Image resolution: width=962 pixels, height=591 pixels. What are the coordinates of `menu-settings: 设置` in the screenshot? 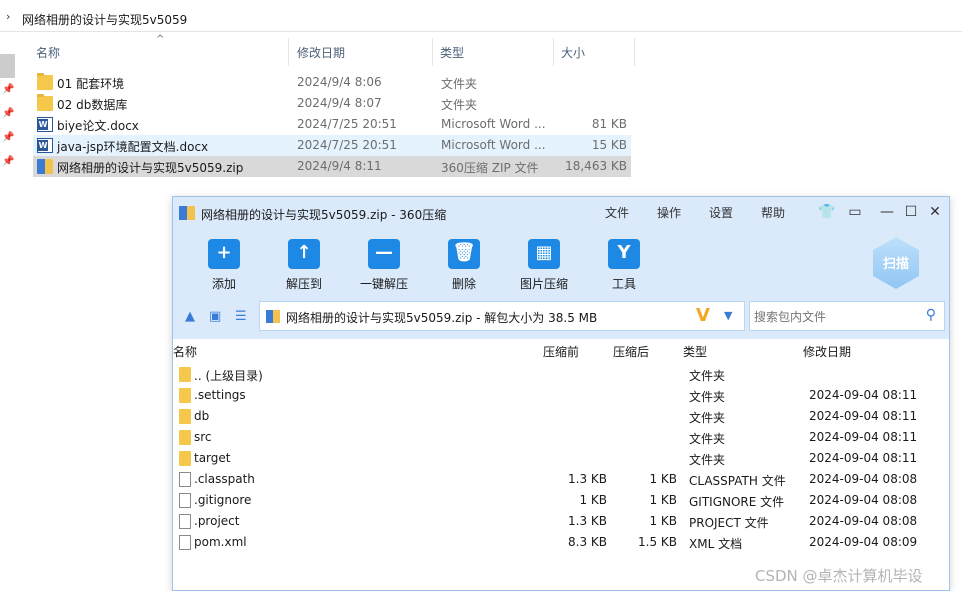 It's located at (721, 212).